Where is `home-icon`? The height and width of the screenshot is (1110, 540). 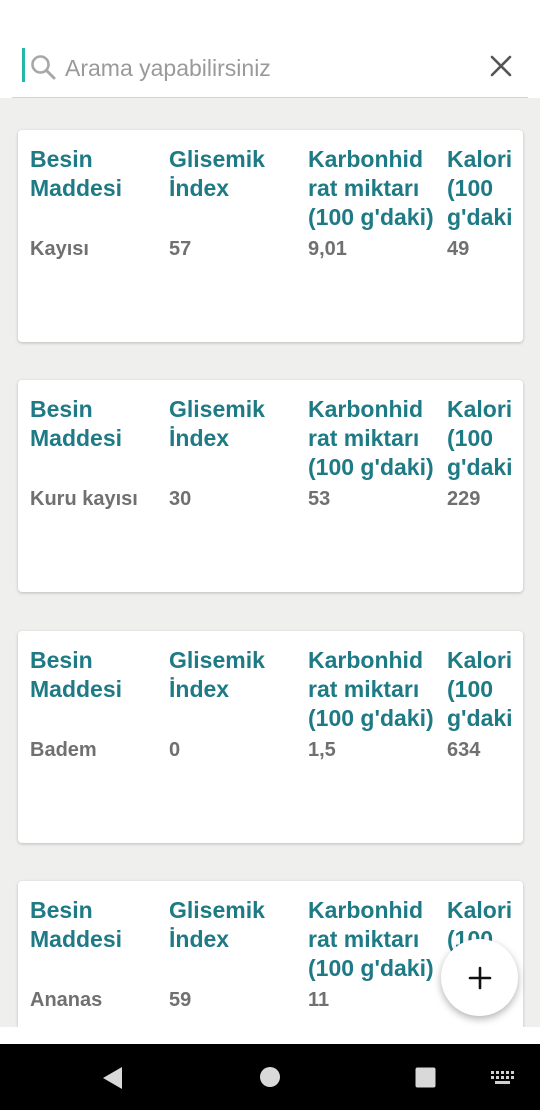
home-icon is located at coordinates (270, 1077).